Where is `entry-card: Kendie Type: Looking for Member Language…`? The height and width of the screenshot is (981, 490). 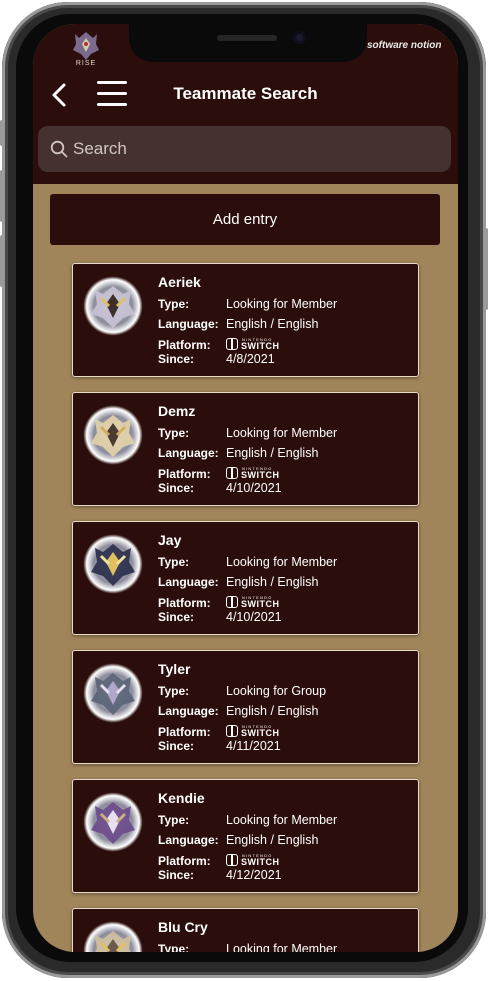 entry-card: Kendie Type: Looking for Member Language… is located at coordinates (245, 836).